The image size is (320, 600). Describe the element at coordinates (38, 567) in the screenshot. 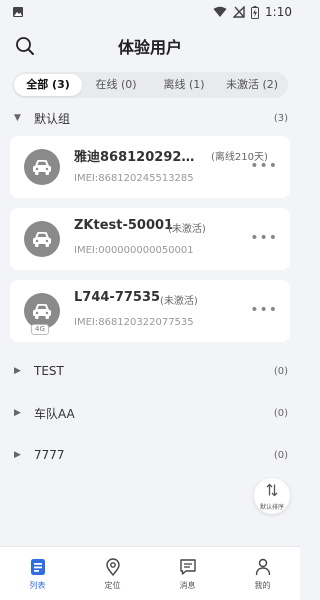

I see `list-icon` at that location.